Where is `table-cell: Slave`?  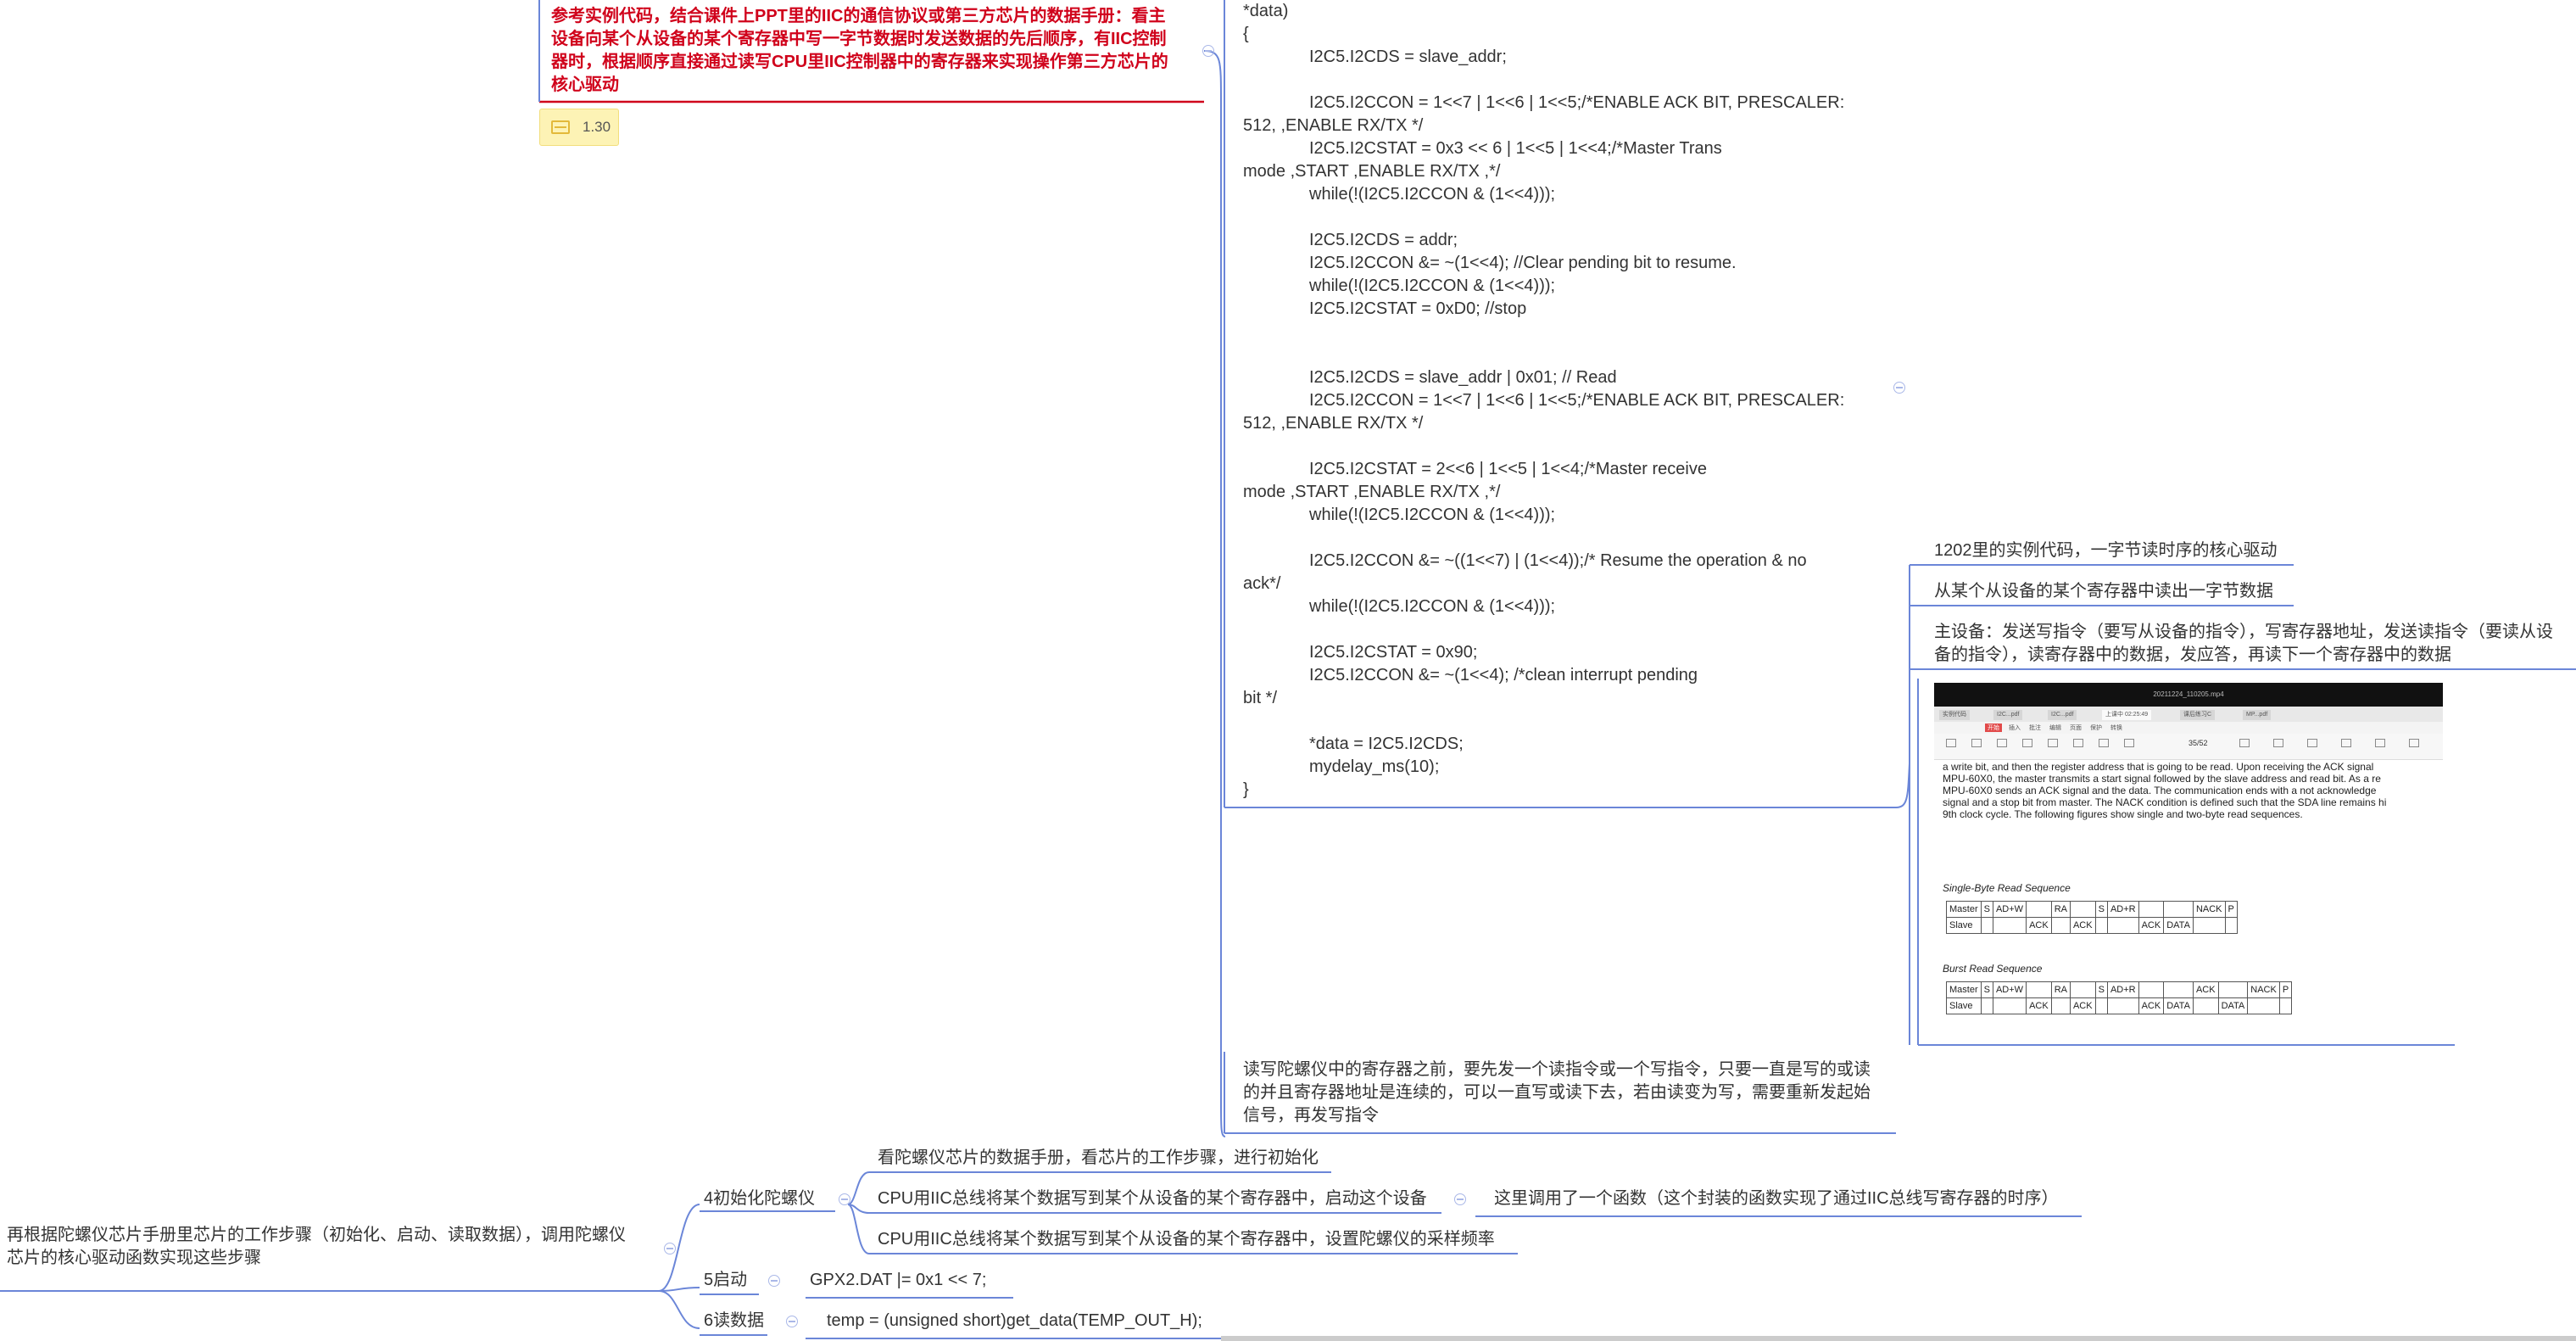
table-cell: Slave is located at coordinates (1964, 925).